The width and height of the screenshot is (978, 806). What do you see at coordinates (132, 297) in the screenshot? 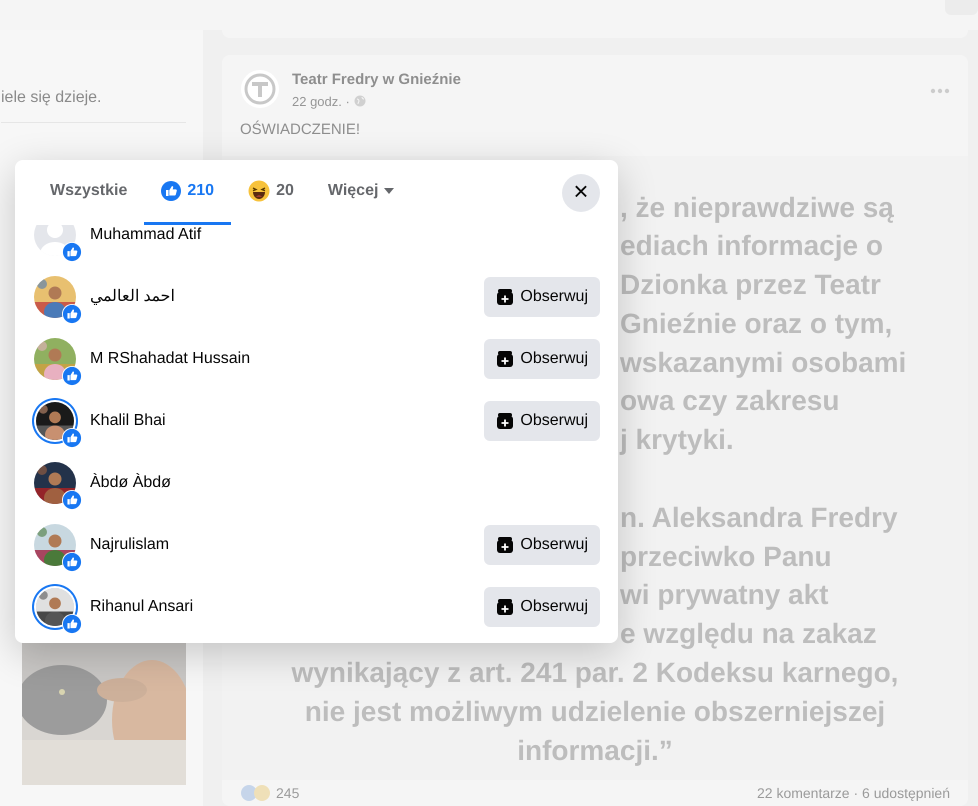
I see `user-name: احمد العالمي` at bounding box center [132, 297].